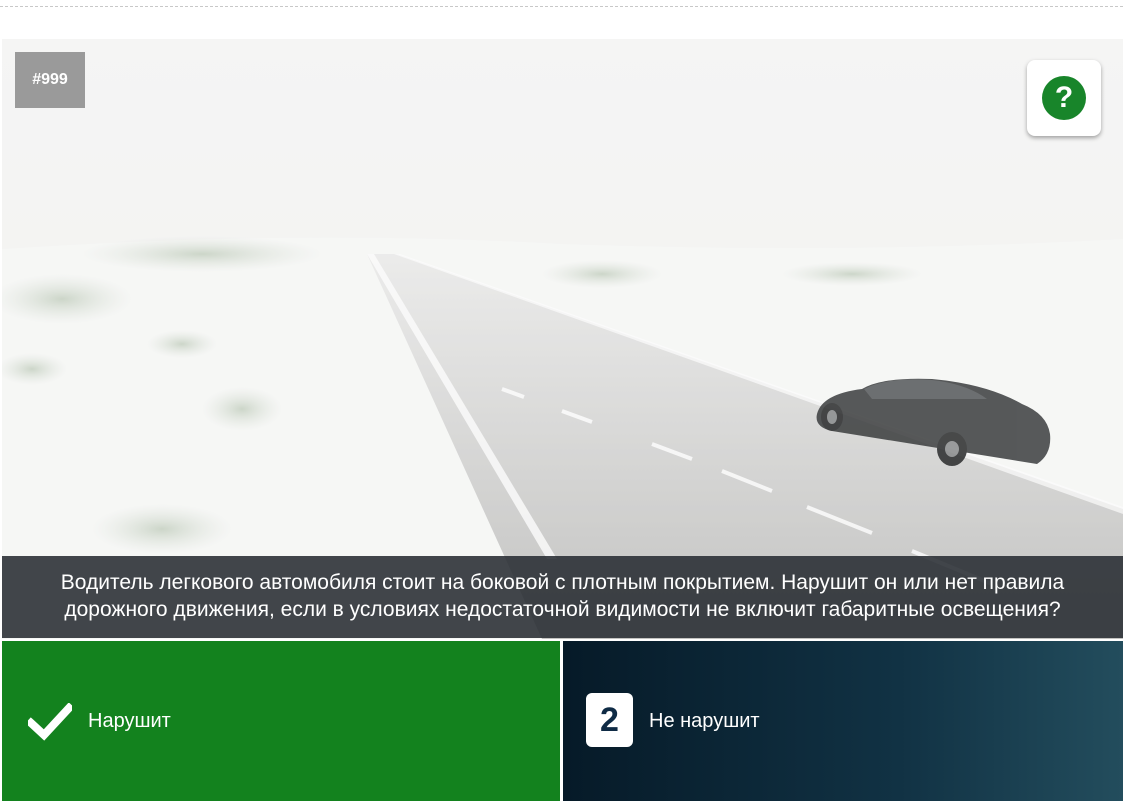  What do you see at coordinates (281, 721) in the screenshot?
I see `answer-option-1: Нарушит` at bounding box center [281, 721].